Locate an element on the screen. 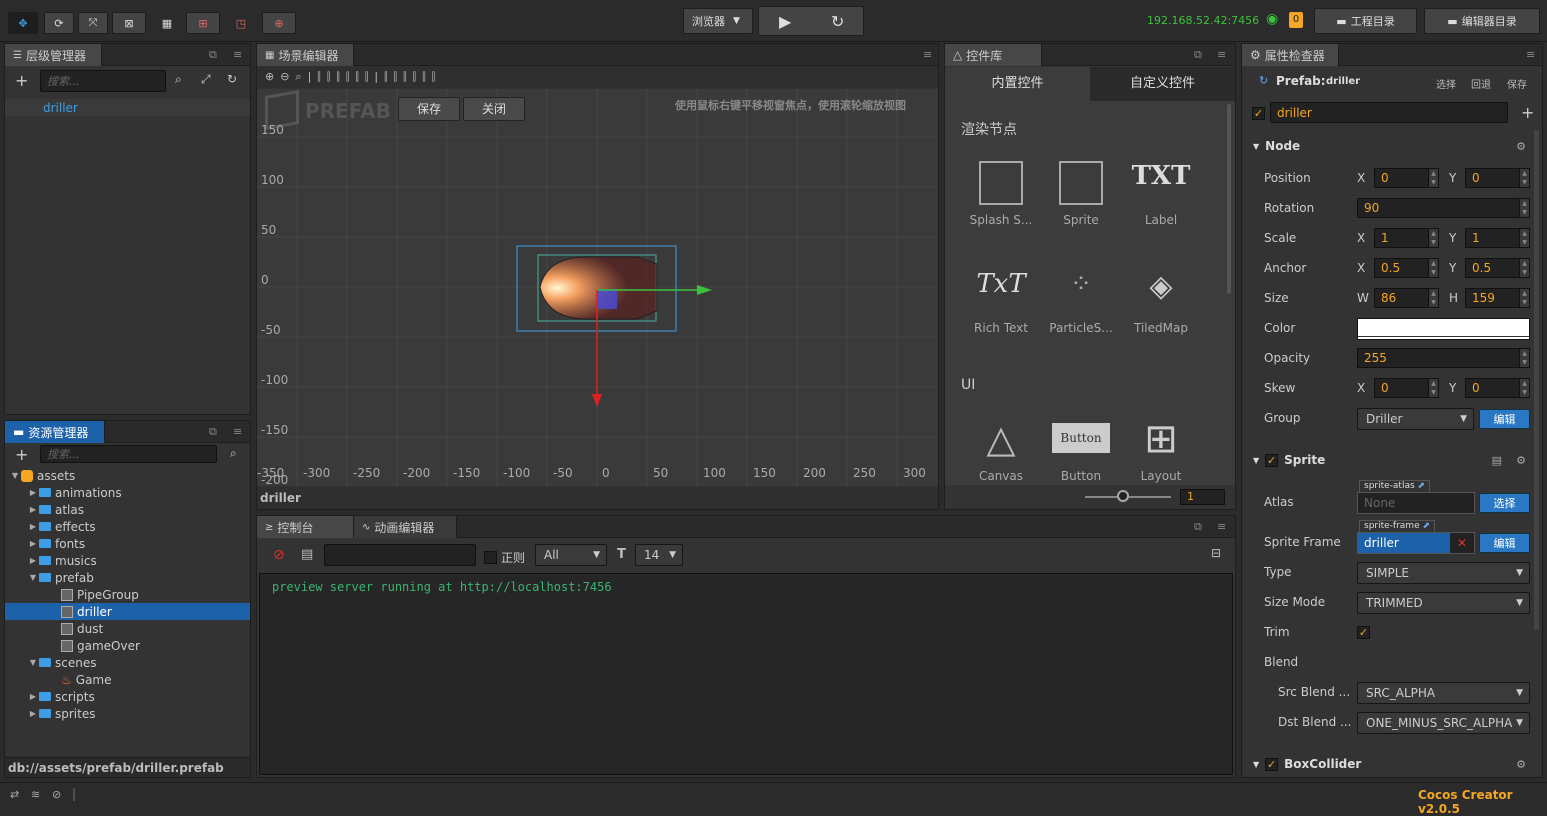 Image resolution: width=1547 pixels, height=816 pixels. tree-item-driller: driller is located at coordinates (127, 611).